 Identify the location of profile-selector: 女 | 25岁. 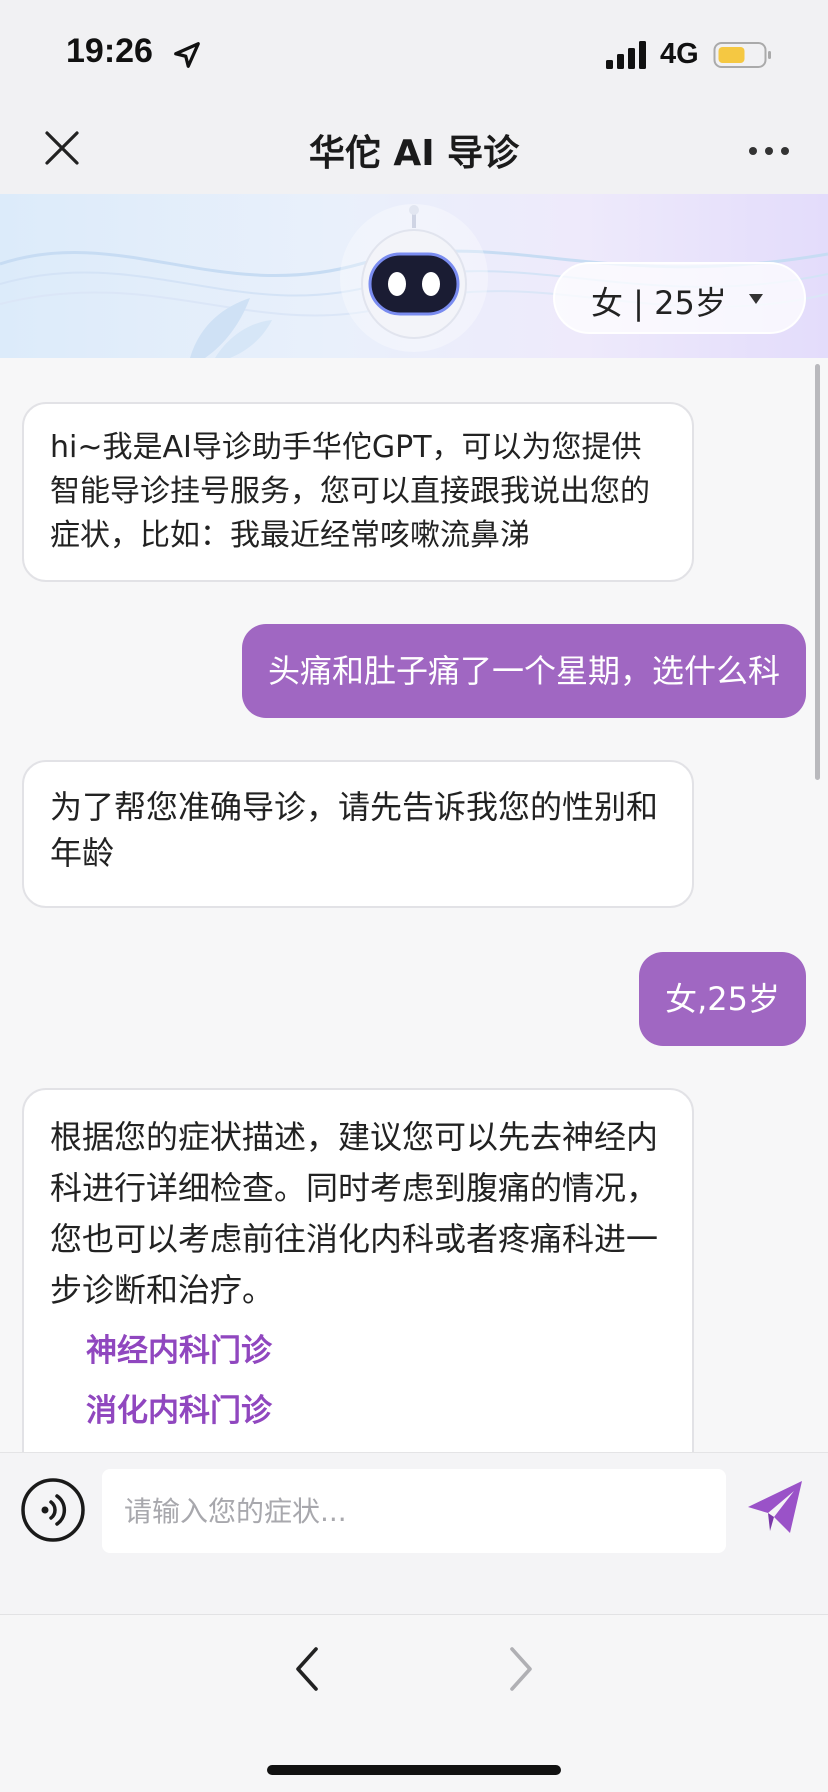
(679, 298).